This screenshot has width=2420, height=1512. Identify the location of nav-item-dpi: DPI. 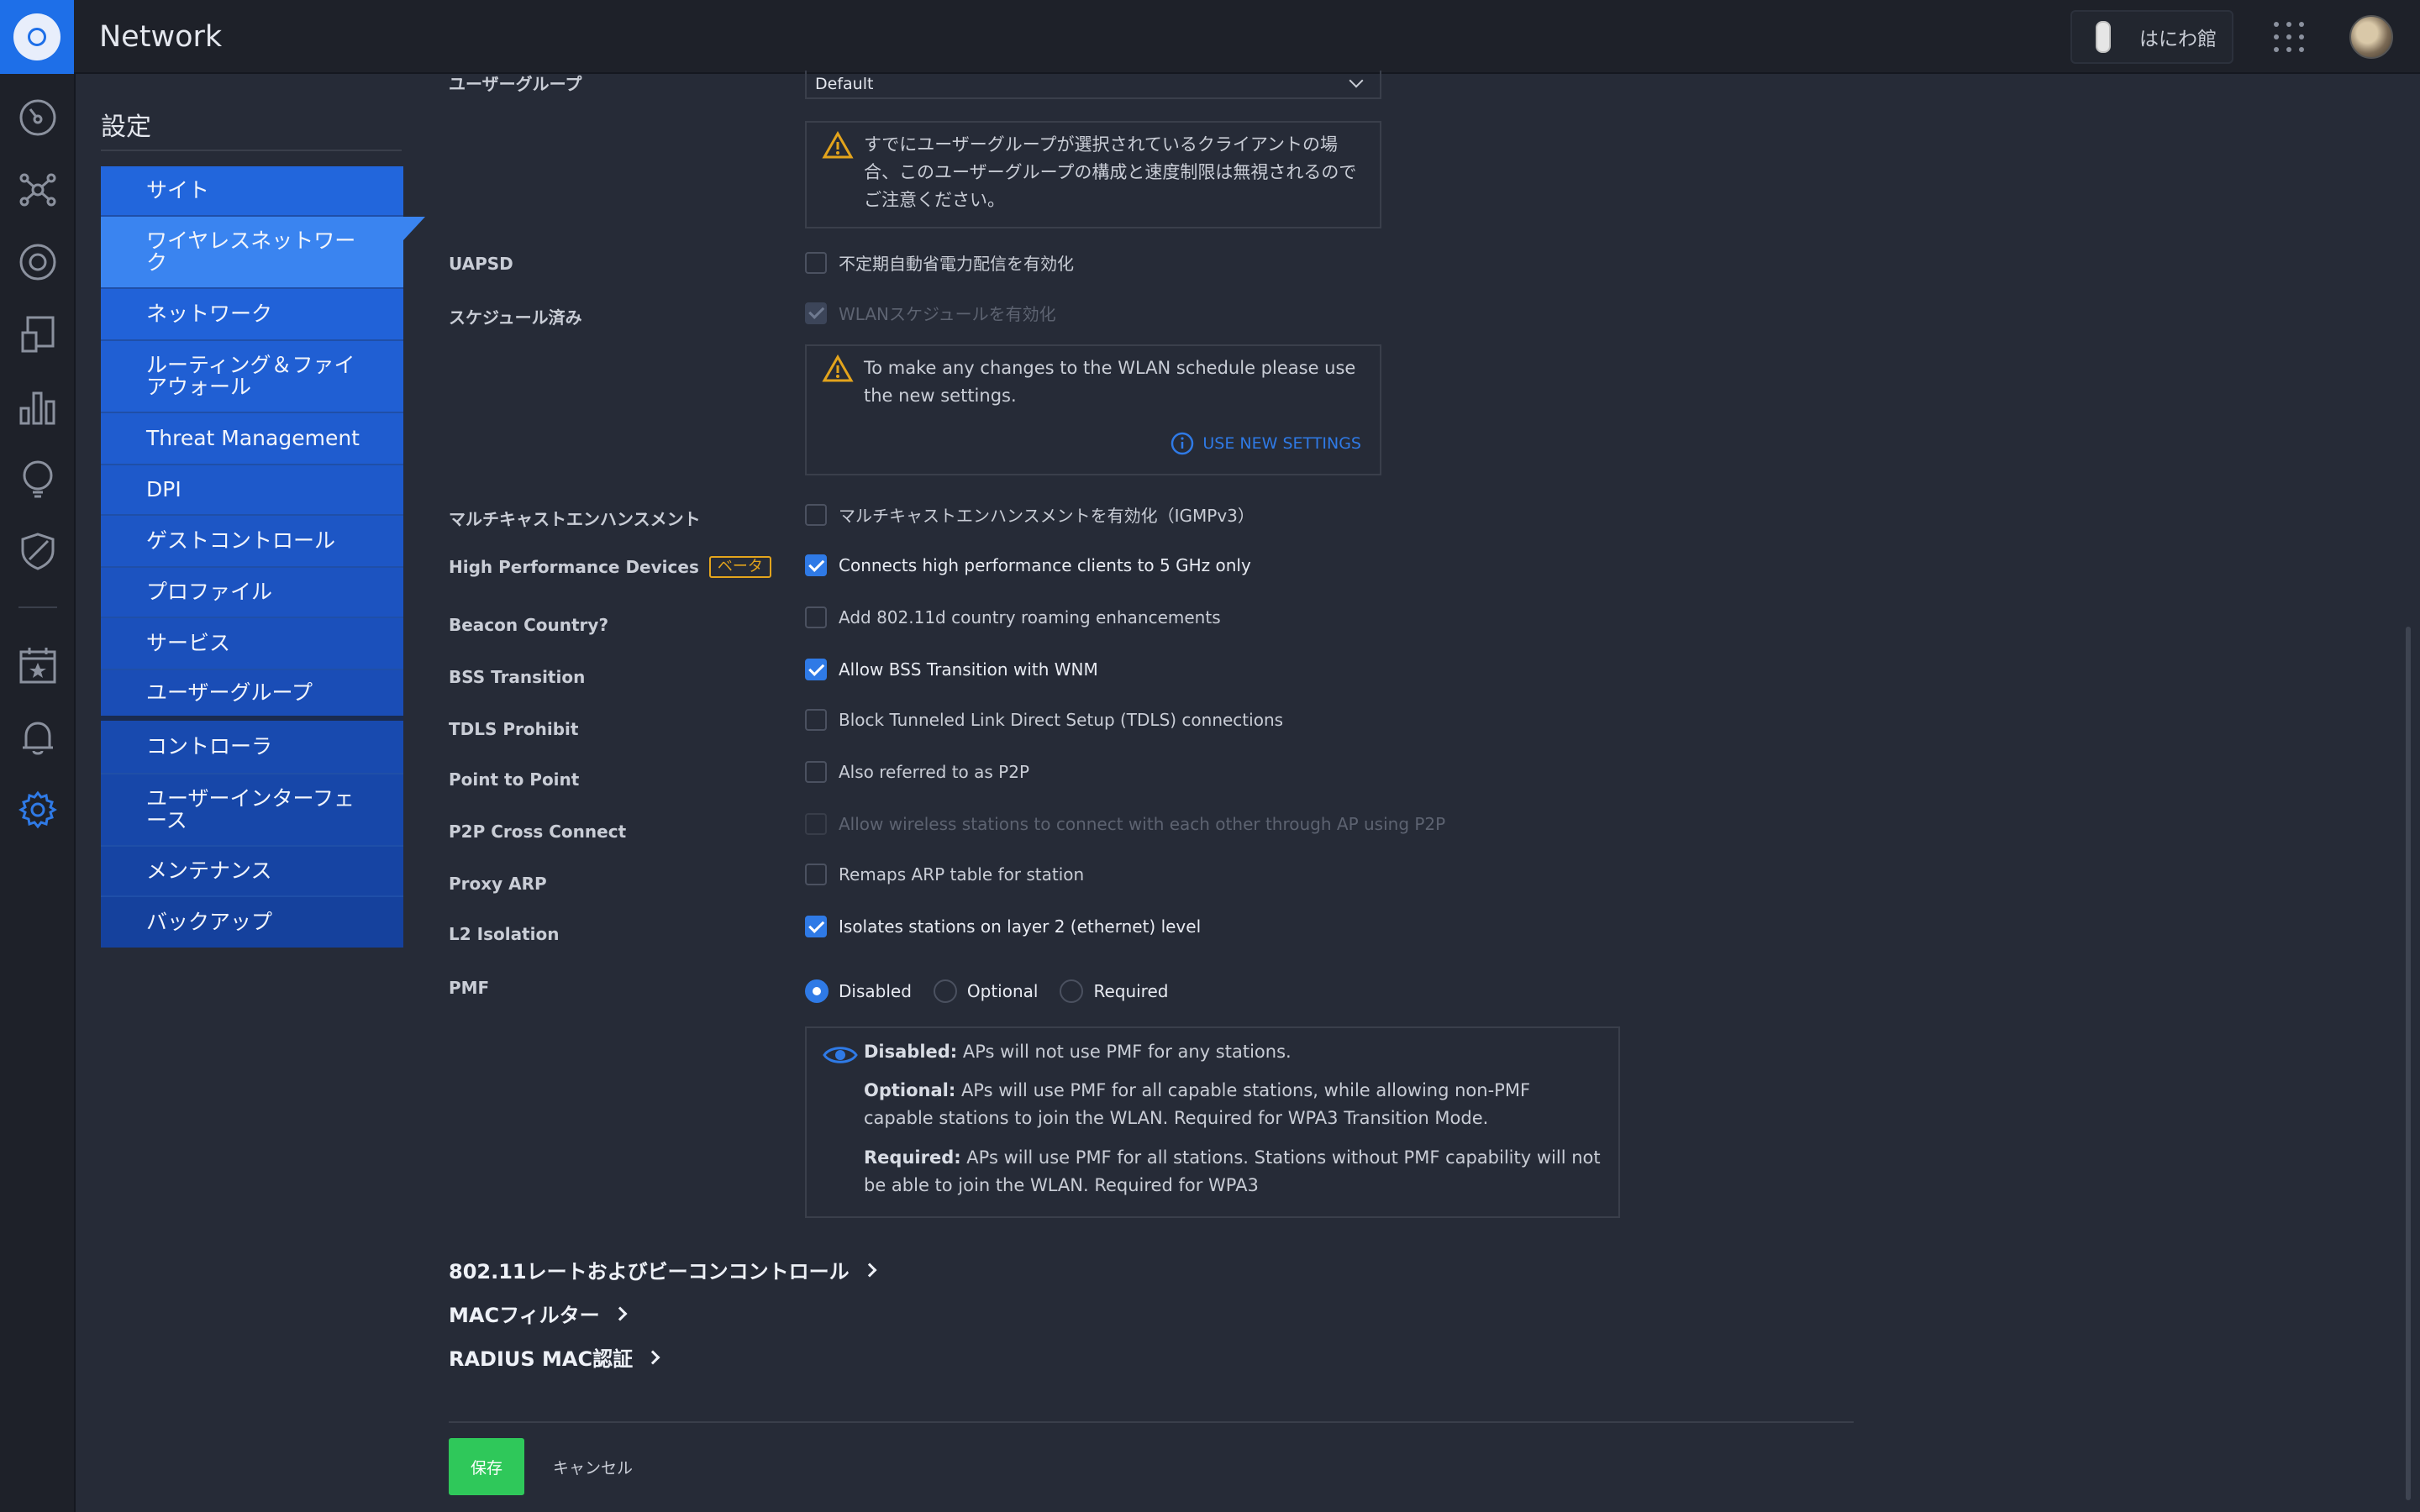
(252, 490).